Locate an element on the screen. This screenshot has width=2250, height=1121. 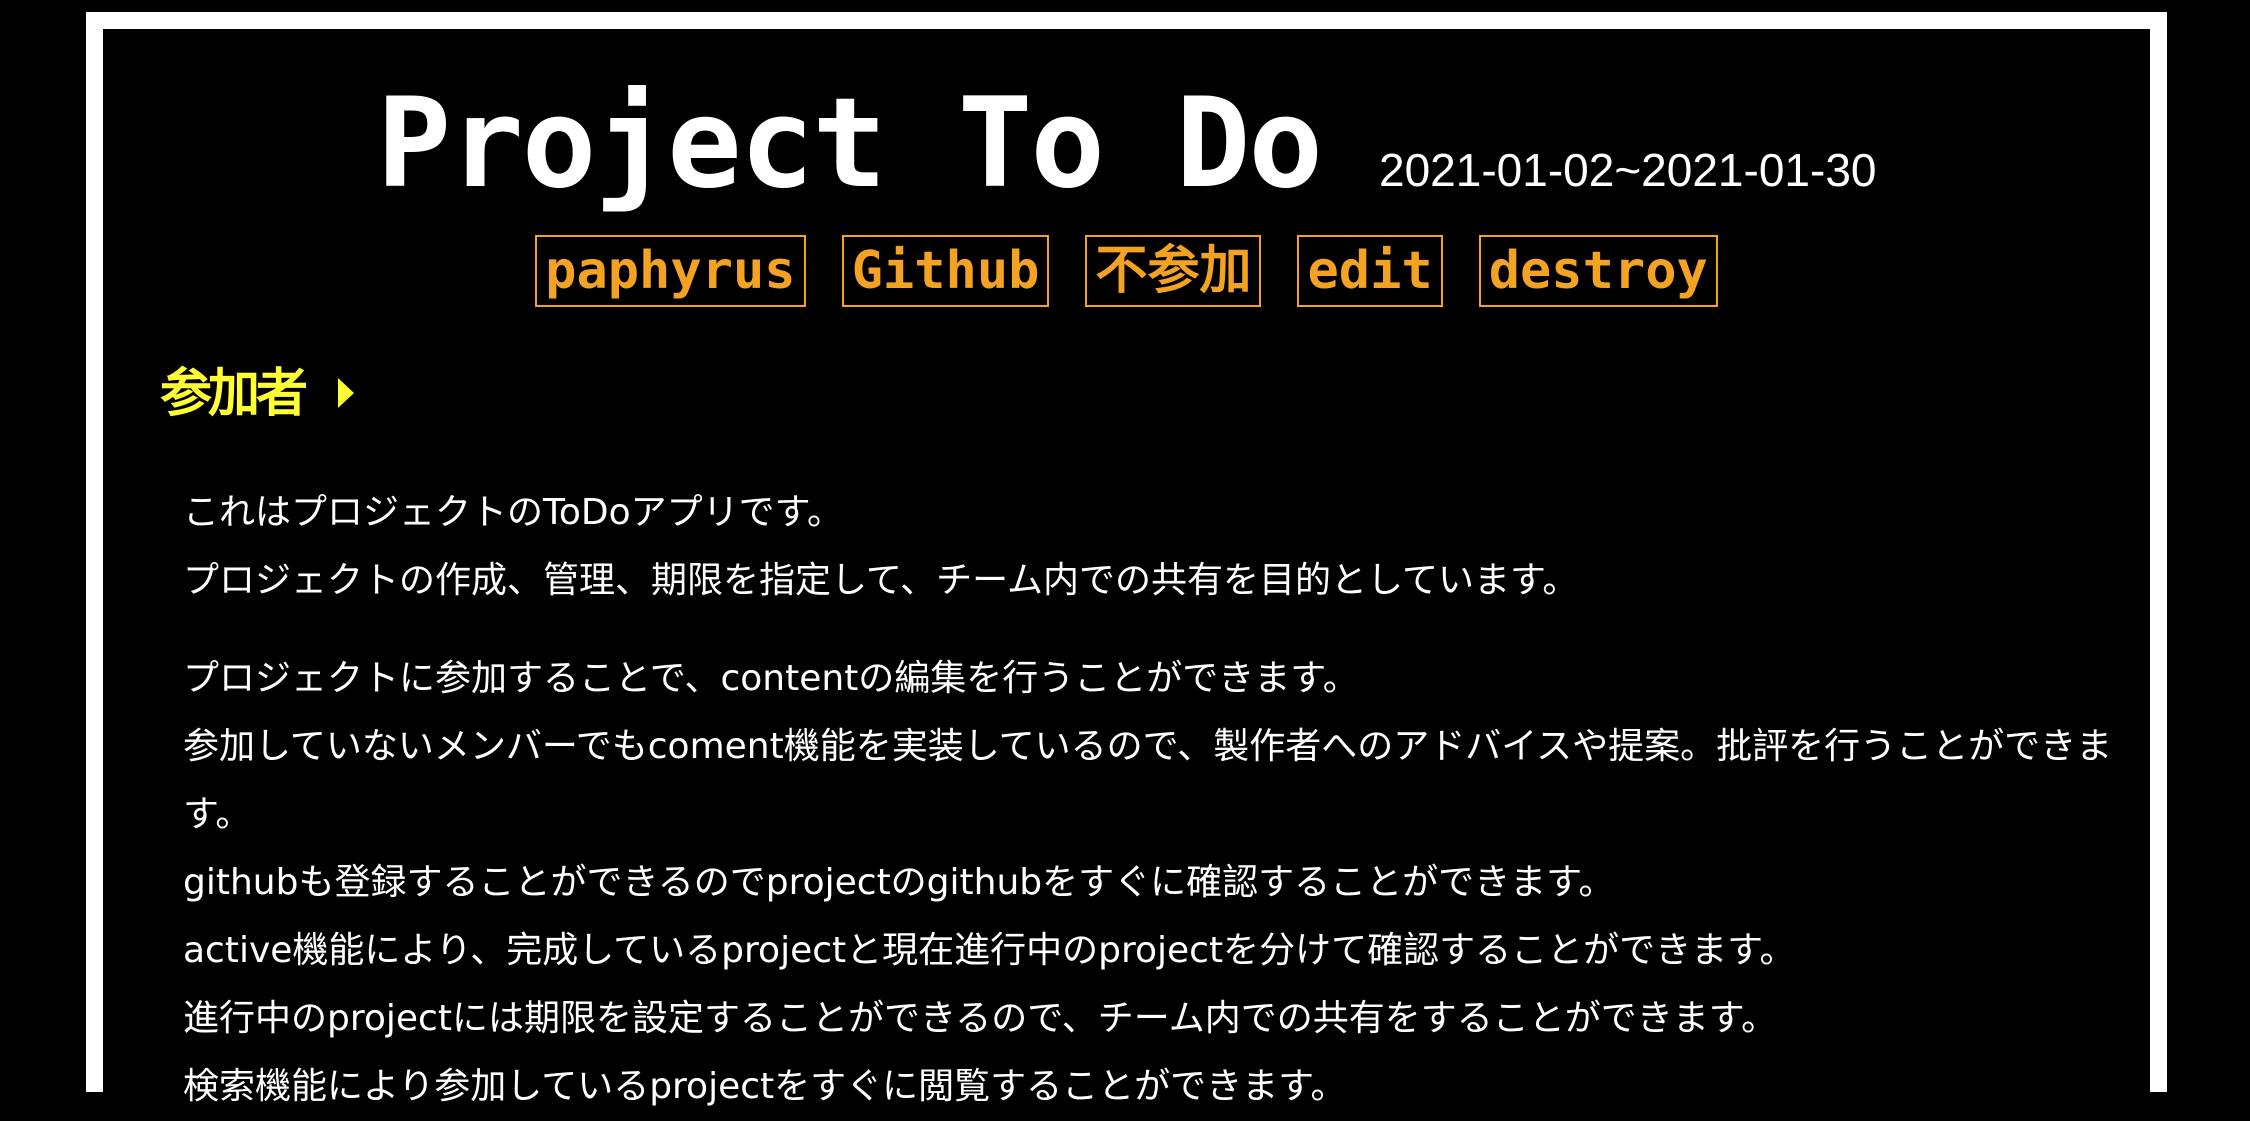
date-range: 2021-01-02~2021-01-30 is located at coordinates (1628, 170).